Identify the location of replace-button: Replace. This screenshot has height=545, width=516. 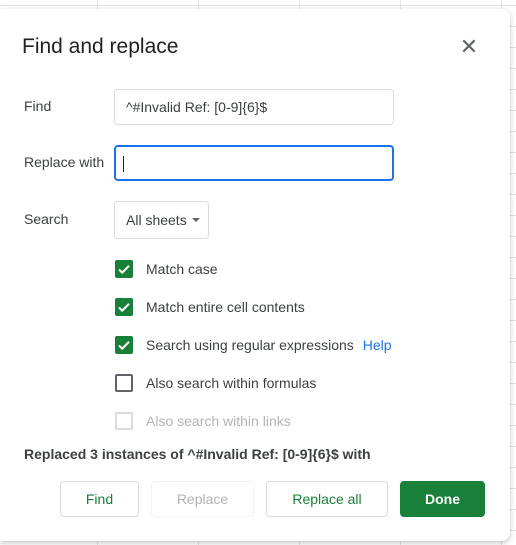
(202, 499).